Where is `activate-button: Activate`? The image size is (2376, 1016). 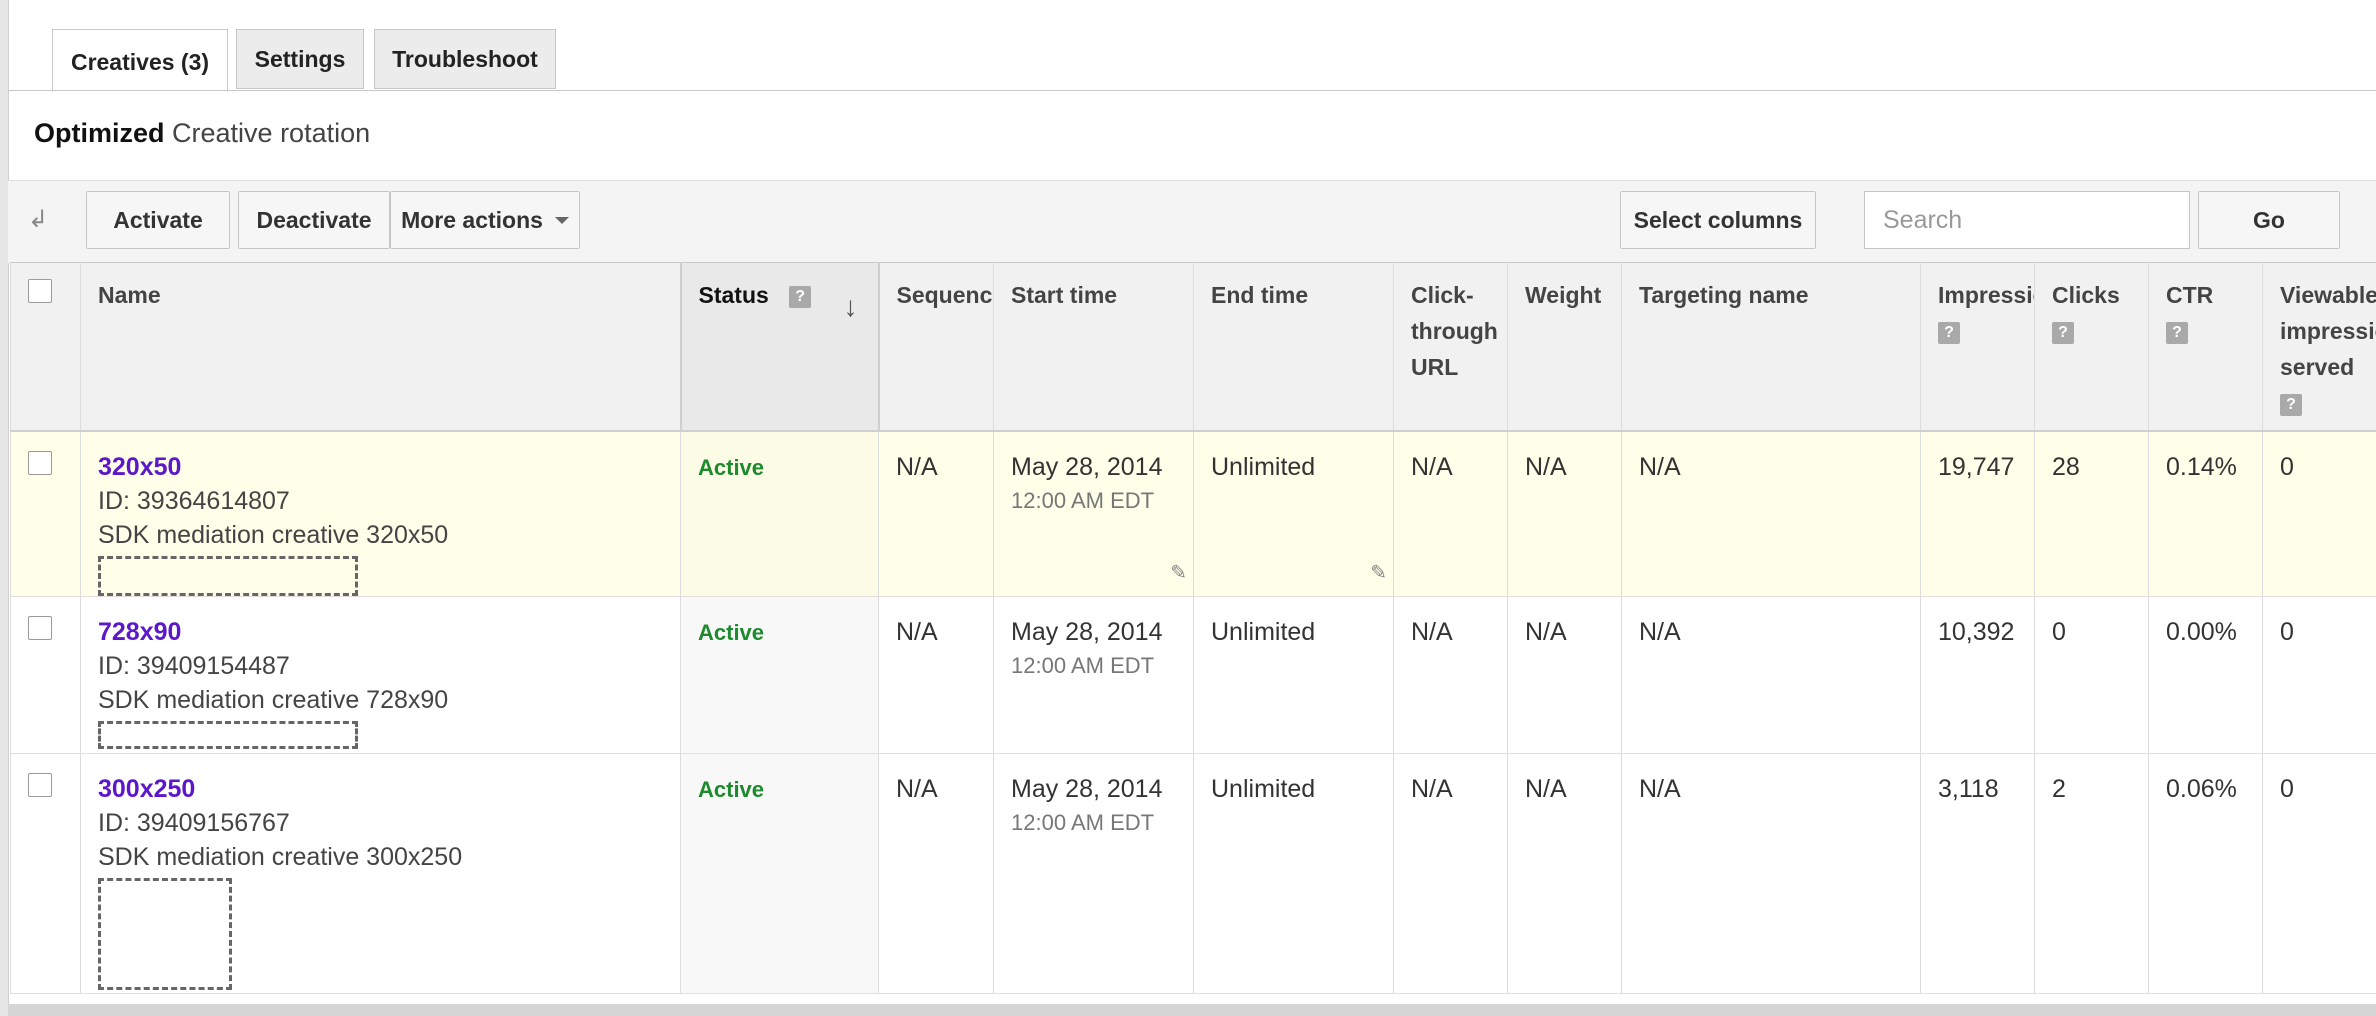 activate-button: Activate is located at coordinates (158, 220).